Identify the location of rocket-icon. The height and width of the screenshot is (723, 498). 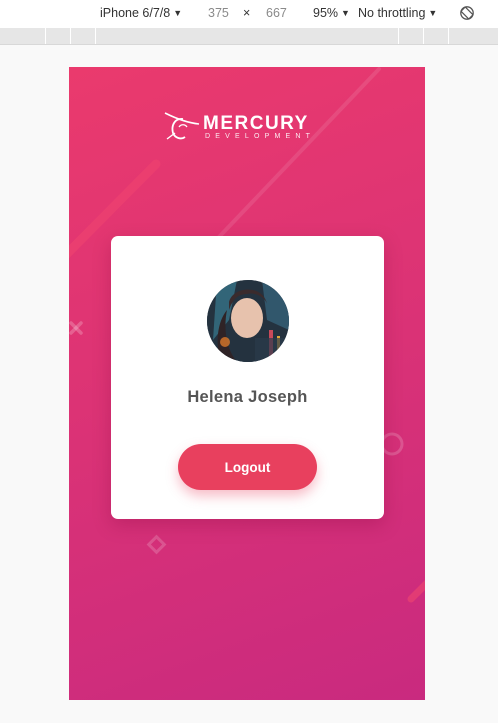
(182, 126).